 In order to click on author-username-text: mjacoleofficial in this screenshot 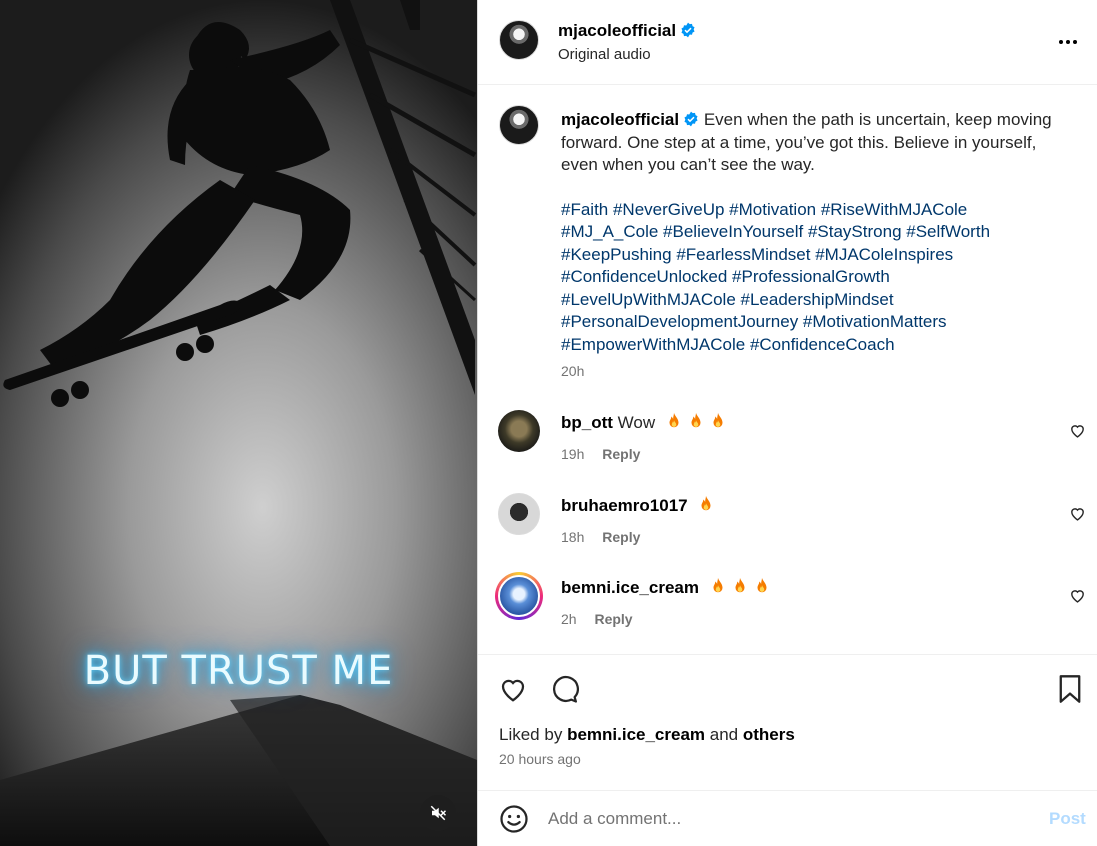, I will do `click(617, 30)`.